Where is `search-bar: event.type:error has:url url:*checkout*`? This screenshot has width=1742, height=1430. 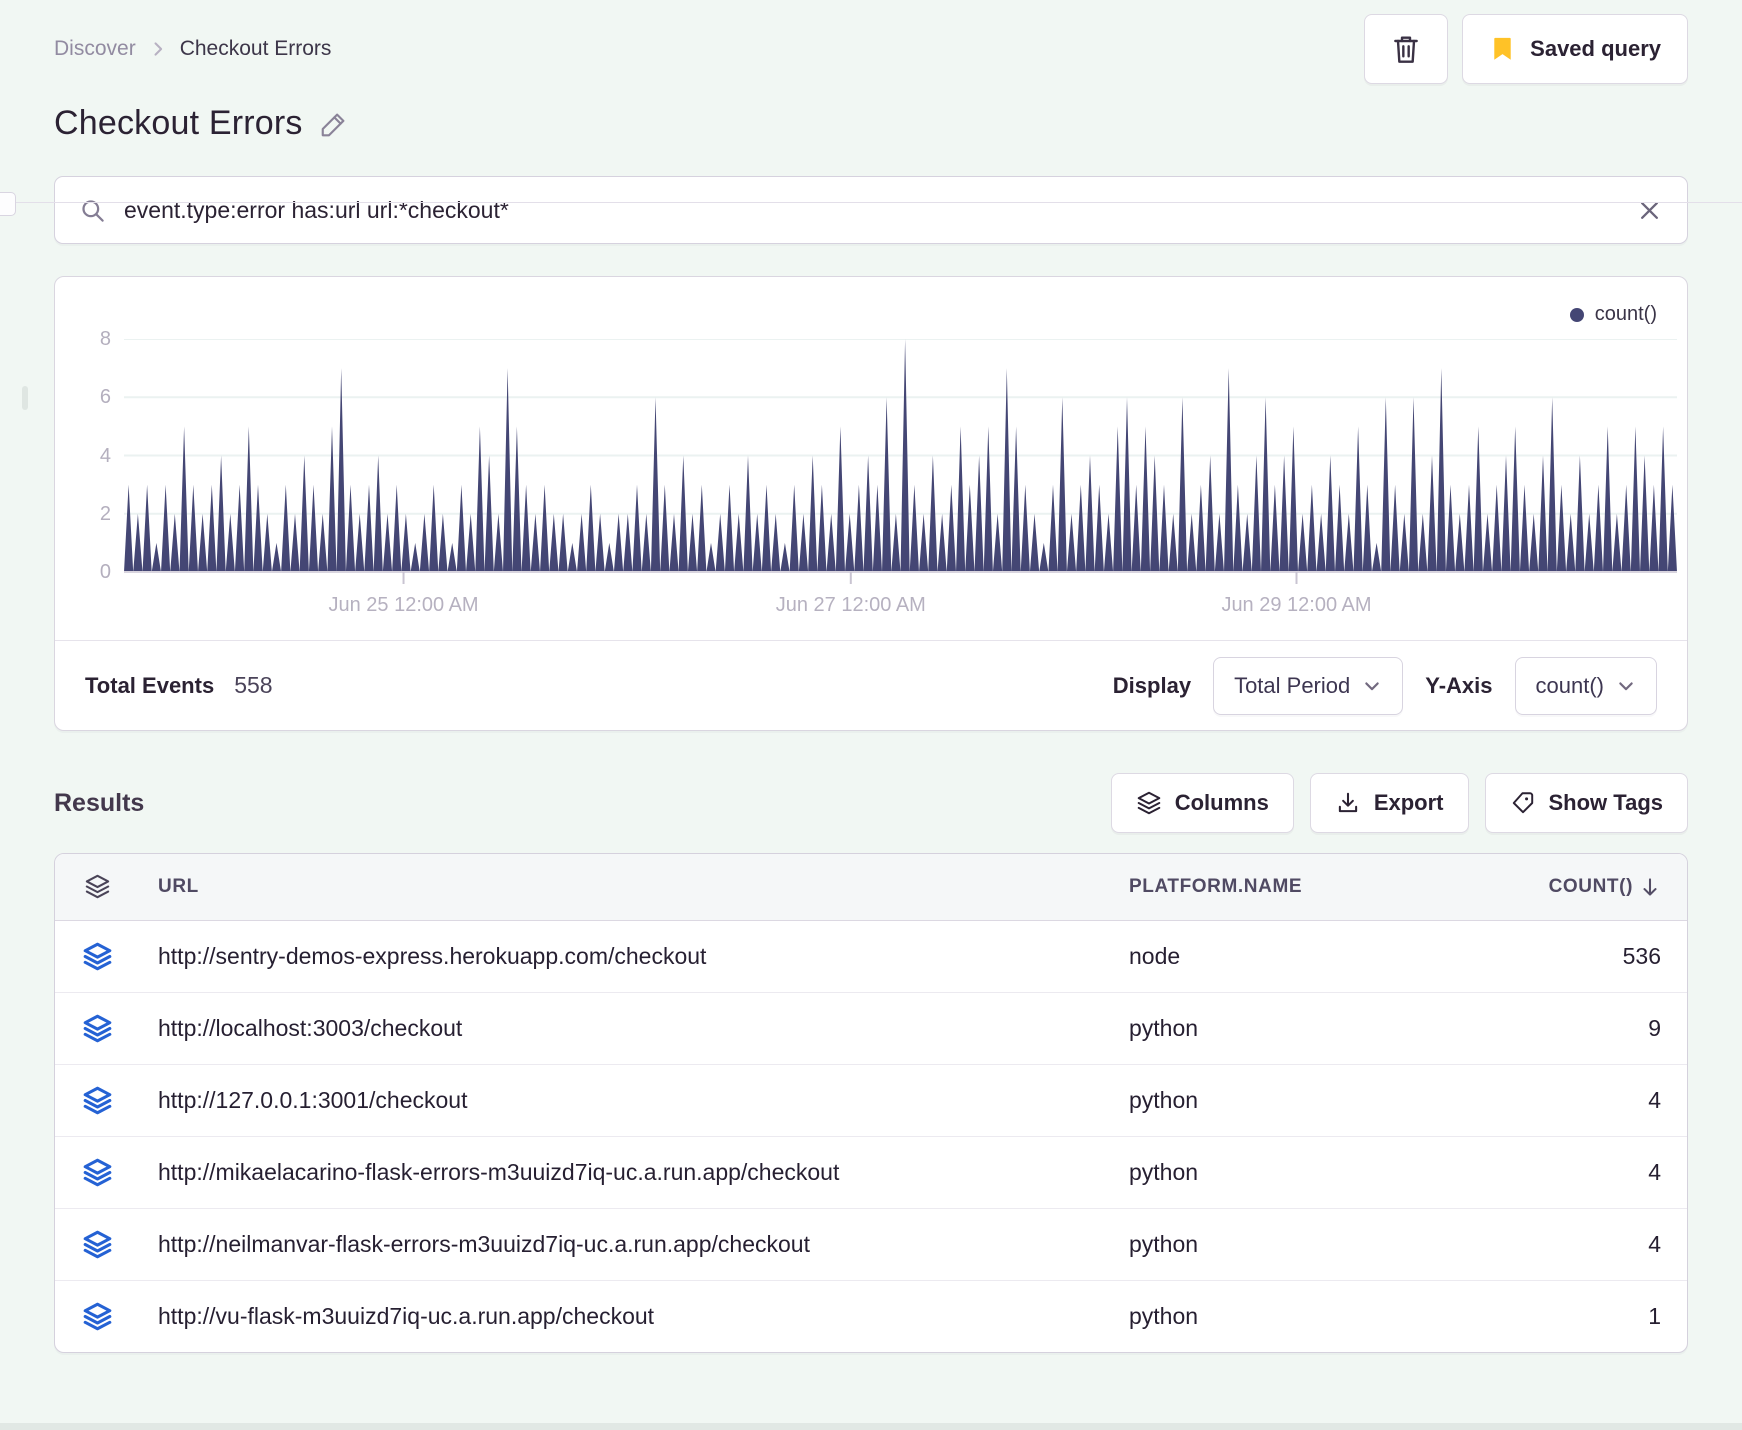
search-bar: event.type:error has:url url:*checkout* is located at coordinates (871, 210).